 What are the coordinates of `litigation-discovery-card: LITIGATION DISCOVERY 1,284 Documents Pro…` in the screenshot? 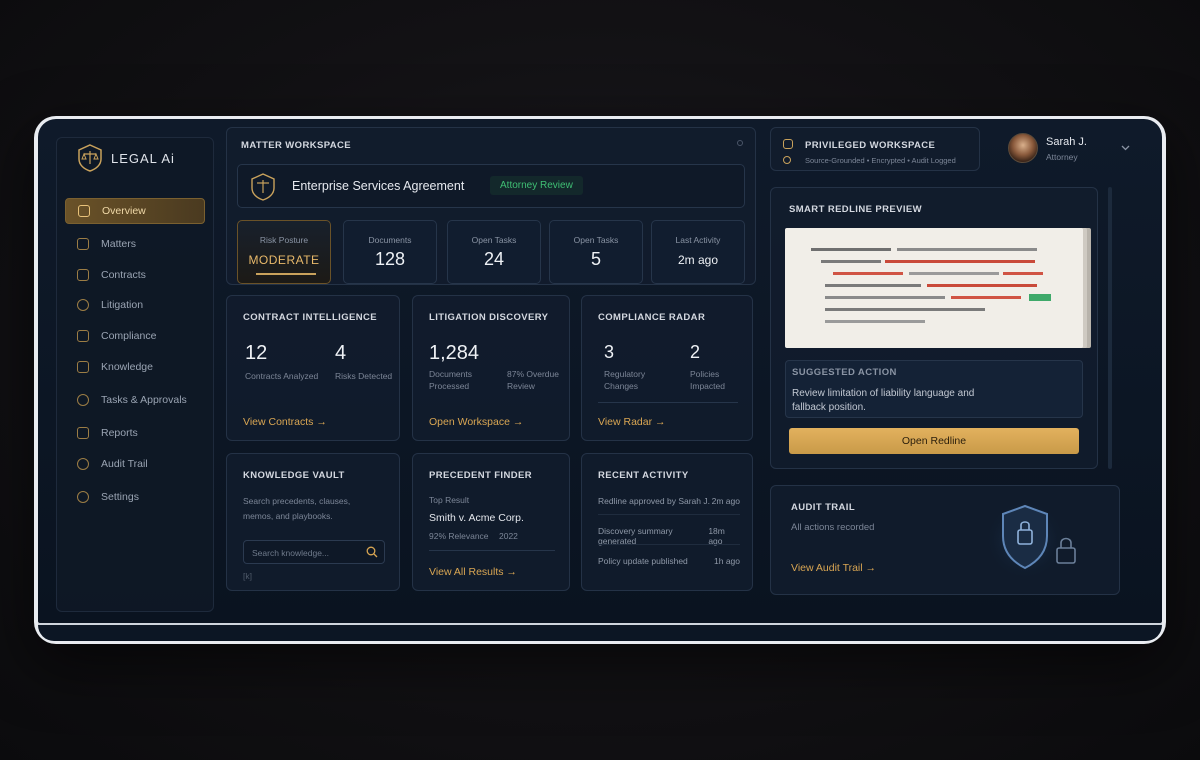 It's located at (491, 368).